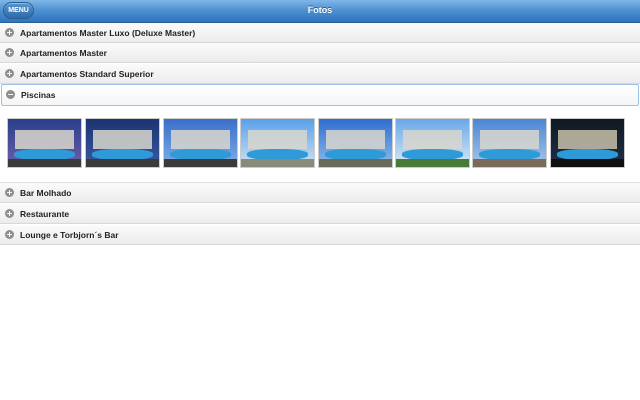 The image size is (640, 400). What do you see at coordinates (320, 214) in the screenshot?
I see `section-restaurante: + Restaurante` at bounding box center [320, 214].